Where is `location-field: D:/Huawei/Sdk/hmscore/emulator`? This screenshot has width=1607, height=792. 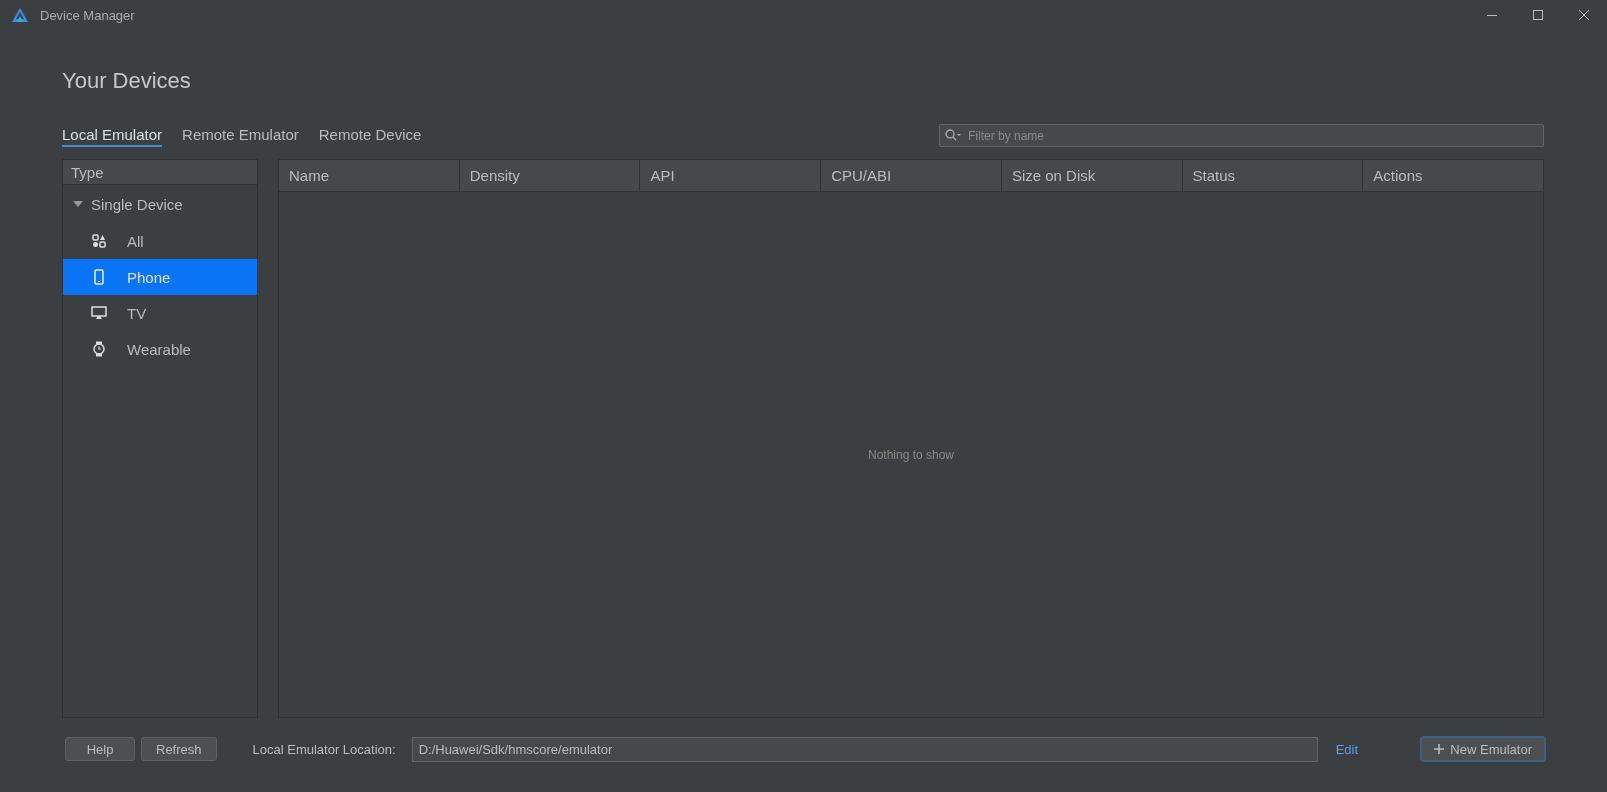 location-field: D:/Huawei/Sdk/hmscore/emulator is located at coordinates (864, 749).